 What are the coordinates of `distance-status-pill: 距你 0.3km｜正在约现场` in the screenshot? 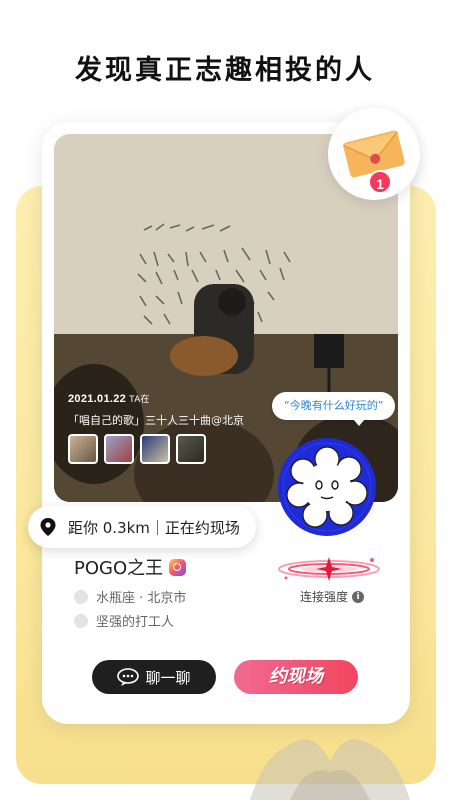 It's located at (142, 527).